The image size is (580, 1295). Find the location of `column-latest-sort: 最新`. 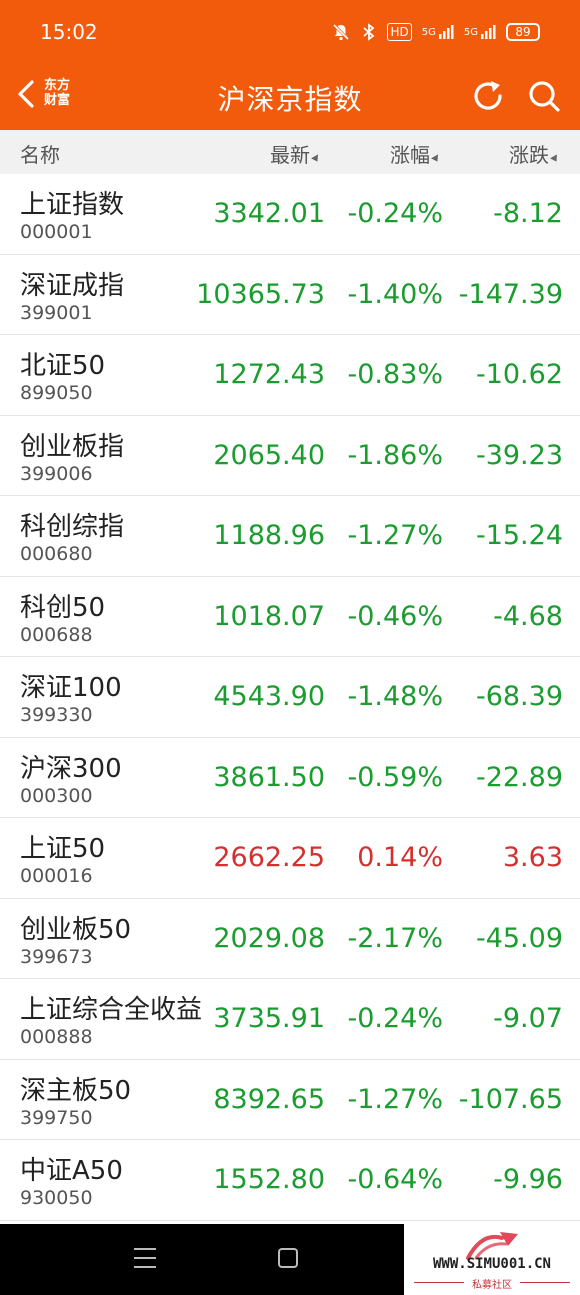

column-latest-sort: 最新 is located at coordinates (295, 153).